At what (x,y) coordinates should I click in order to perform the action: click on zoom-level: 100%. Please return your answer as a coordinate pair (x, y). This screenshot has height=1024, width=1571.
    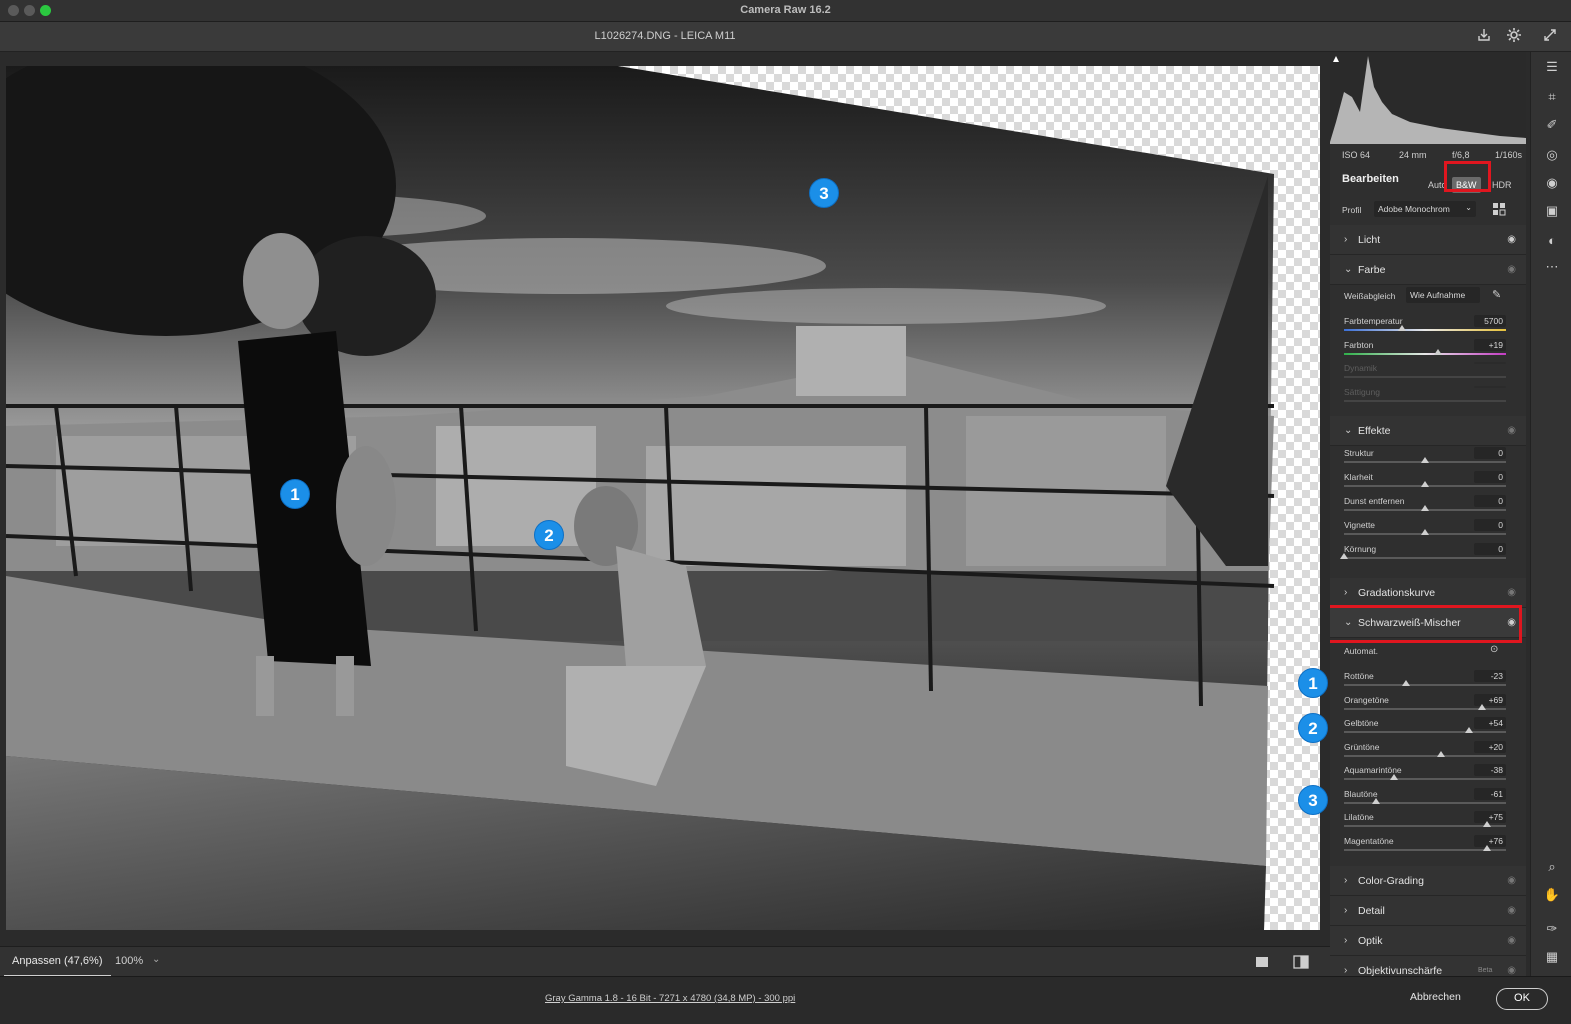
    Looking at the image, I should click on (129, 961).